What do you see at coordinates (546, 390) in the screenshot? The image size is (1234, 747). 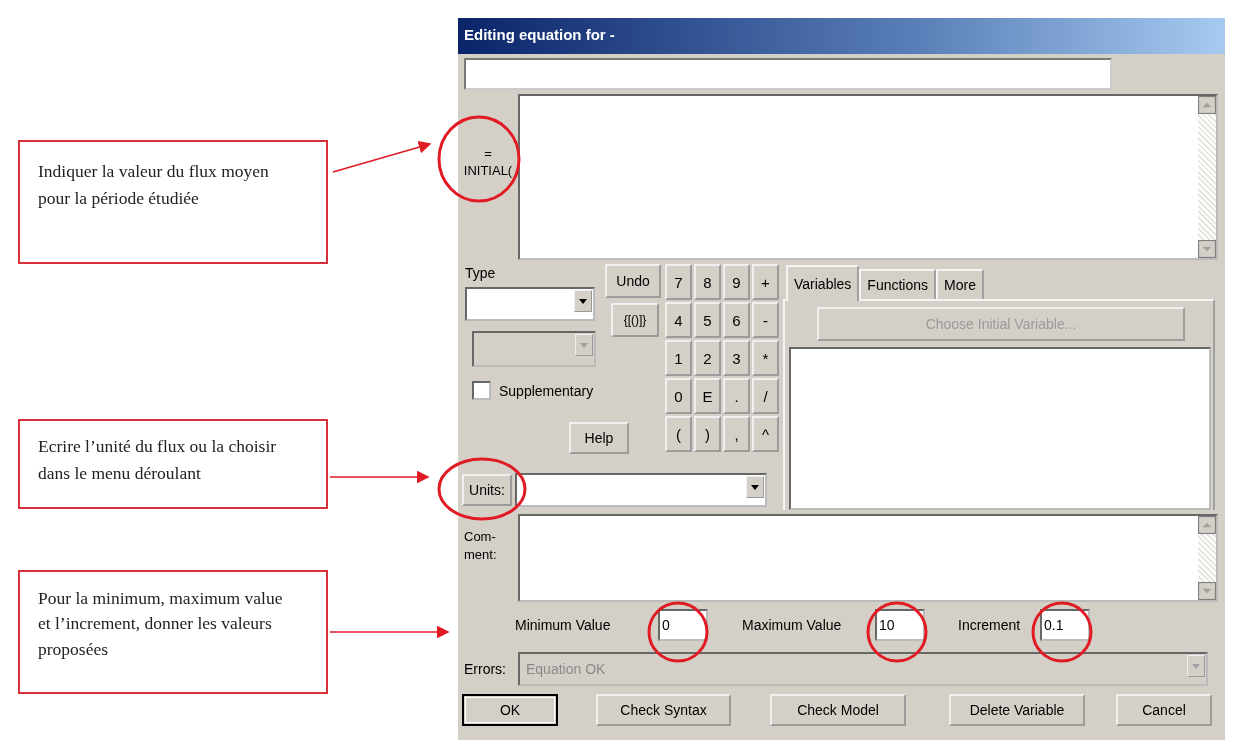 I see `supplementary-label: Supplementary` at bounding box center [546, 390].